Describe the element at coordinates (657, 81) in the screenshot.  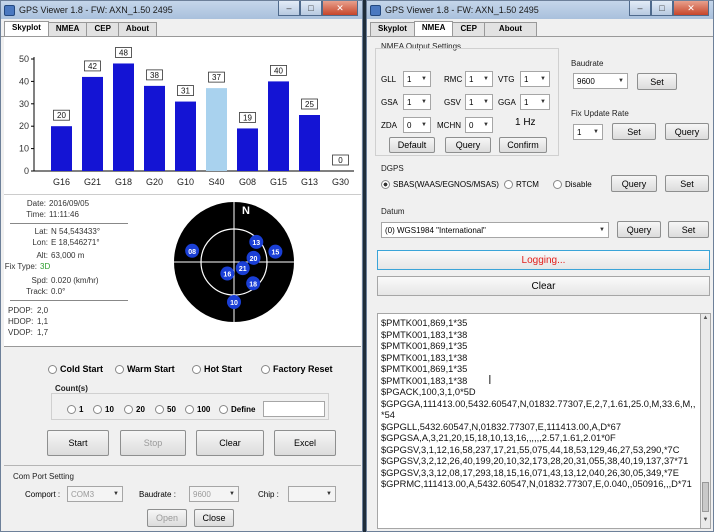
I see `baudrate-set-button: Set` at that location.